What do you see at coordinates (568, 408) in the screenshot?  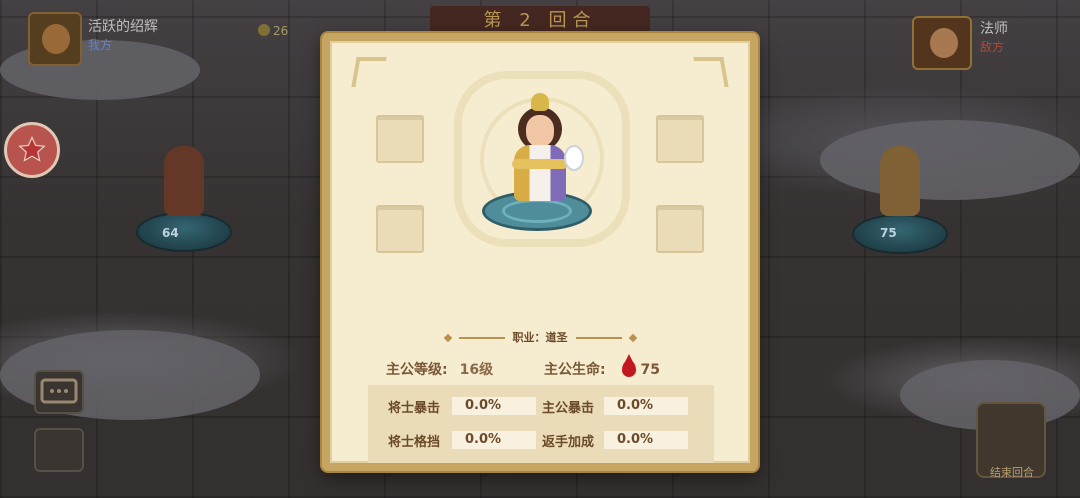 I see `stat-label-lord-crit: 主公暴击` at bounding box center [568, 408].